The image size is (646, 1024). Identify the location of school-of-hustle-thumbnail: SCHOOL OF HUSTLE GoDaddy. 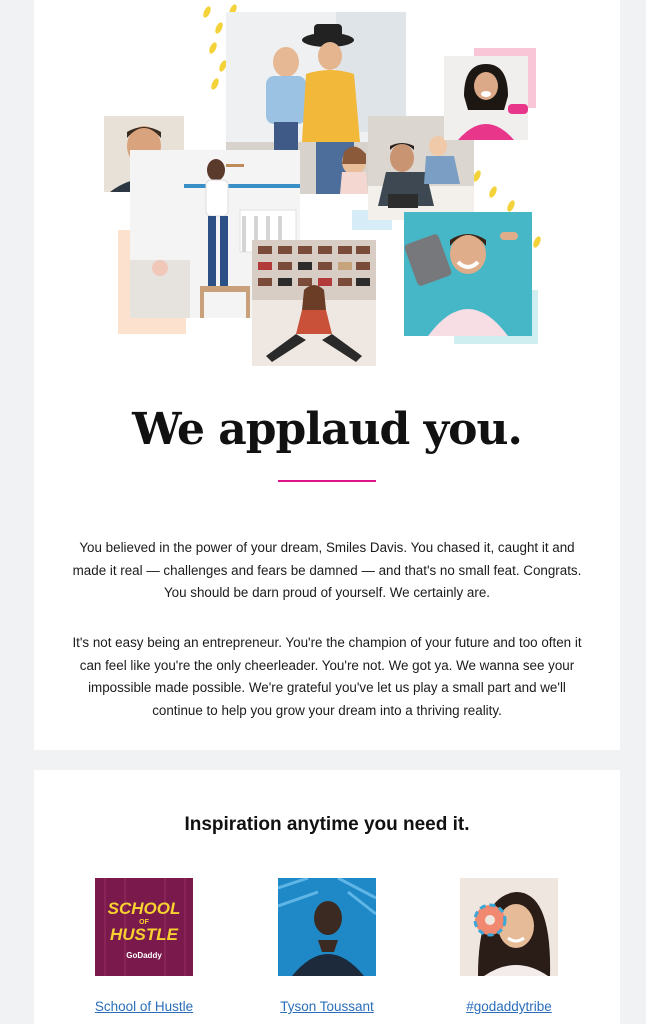
(144, 927).